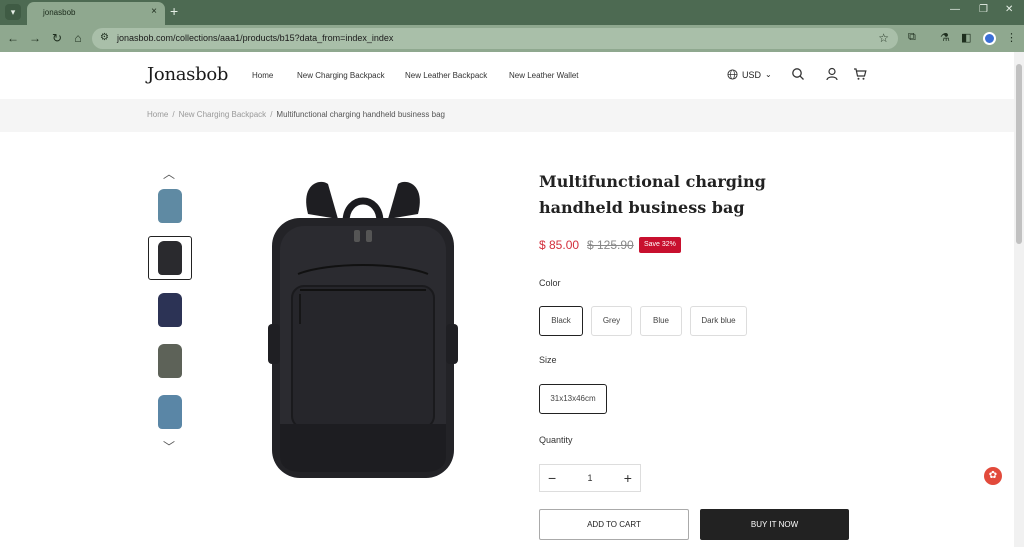 The width and height of the screenshot is (1024, 547). I want to click on browser-tab: jonasbob ×, so click(96, 13).